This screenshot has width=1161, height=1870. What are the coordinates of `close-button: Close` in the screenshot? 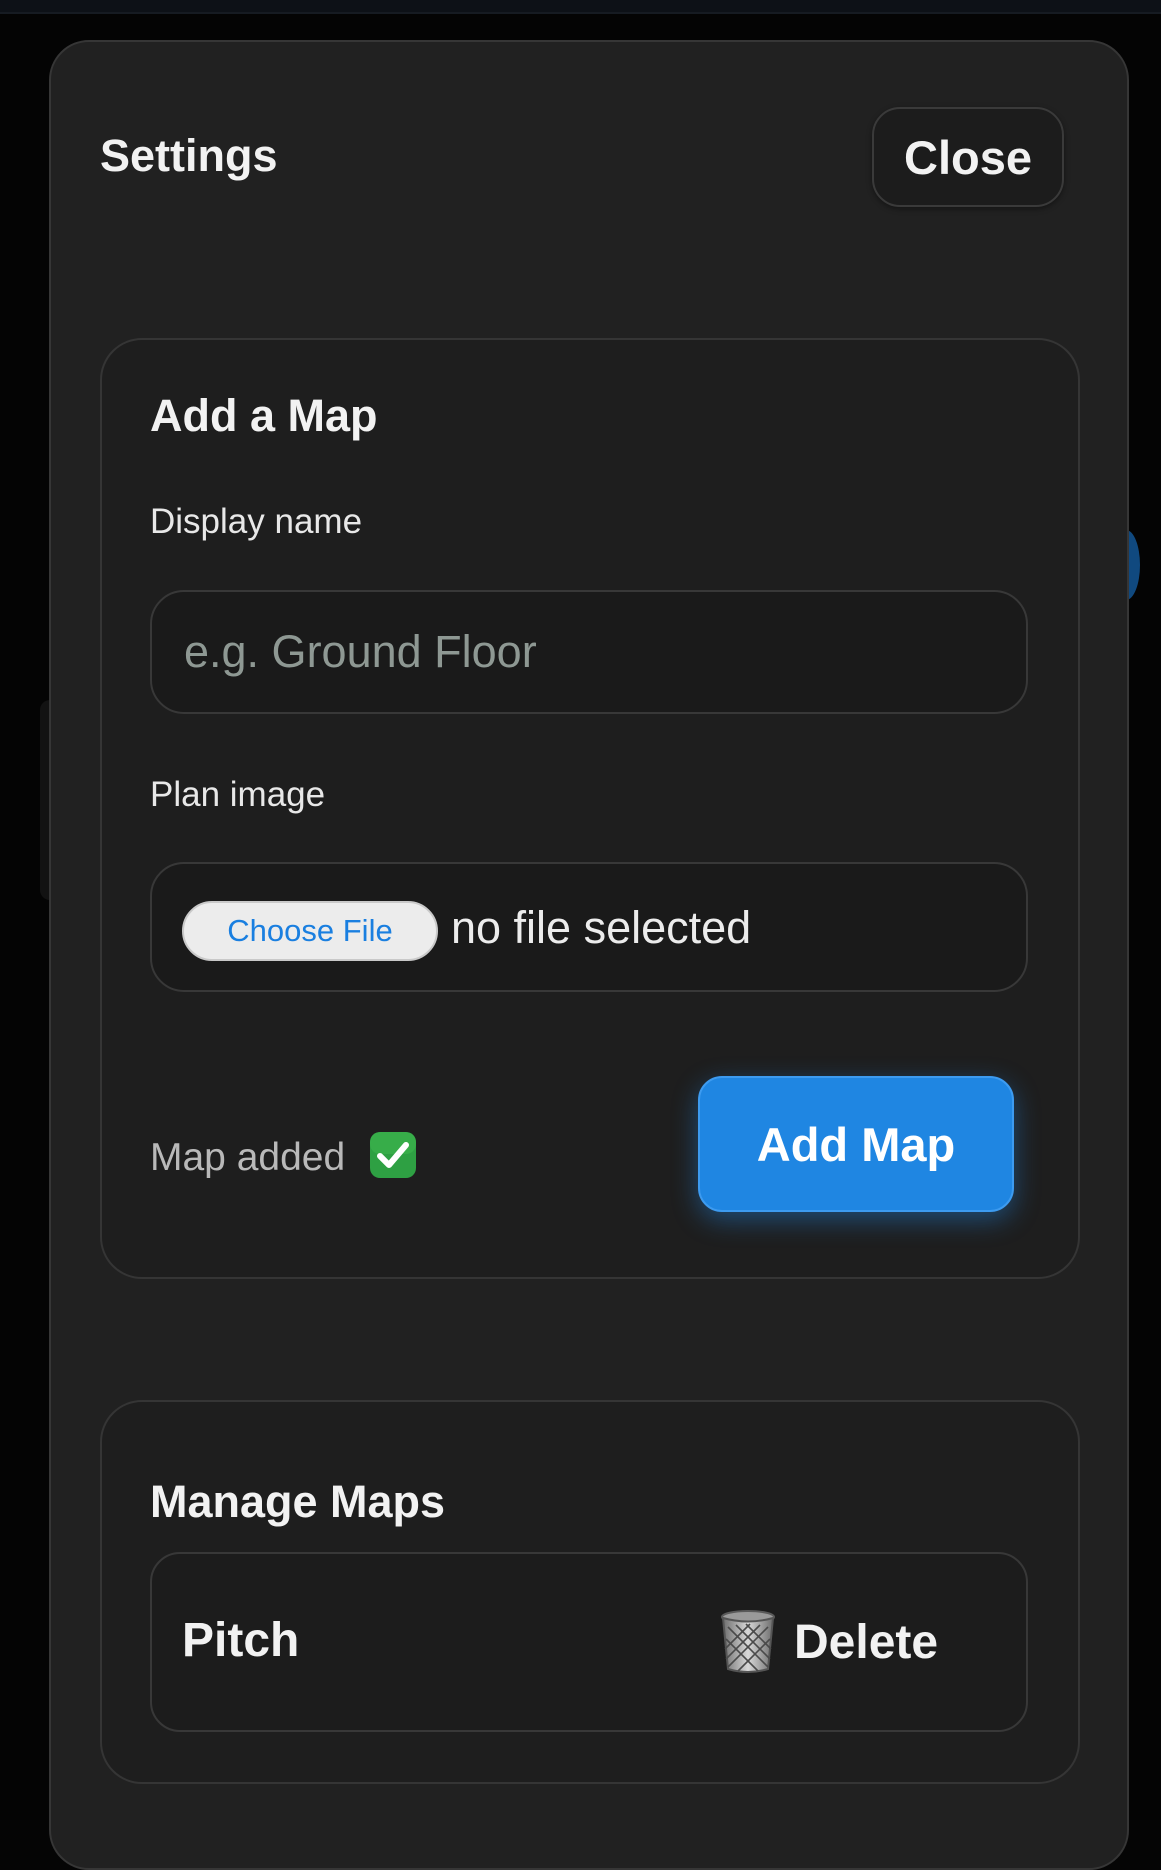 It's located at (968, 157).